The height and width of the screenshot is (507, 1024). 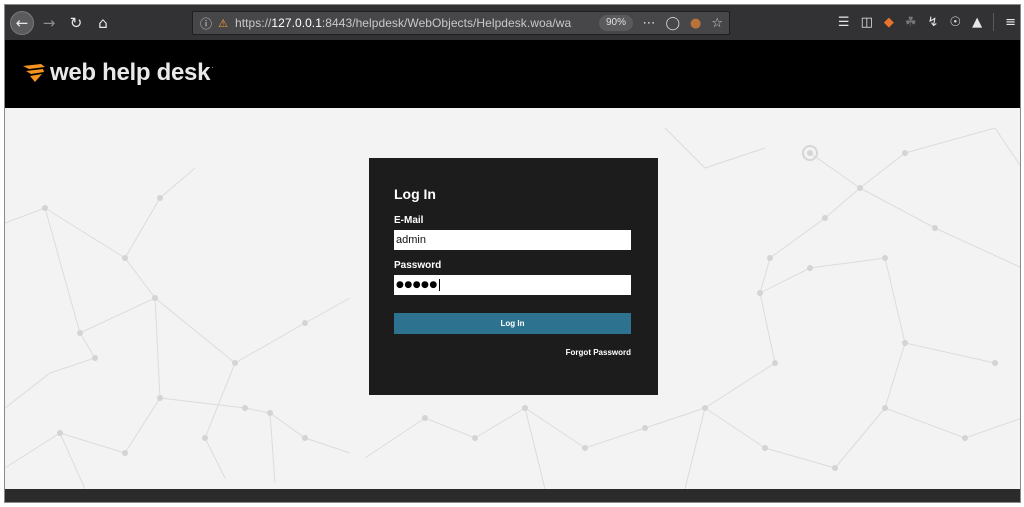 What do you see at coordinates (927, 22) in the screenshot?
I see `toolbar-right-icons: ☰ ◫ ◆ ☘ ↯ ☉ ▲ ≡` at bounding box center [927, 22].